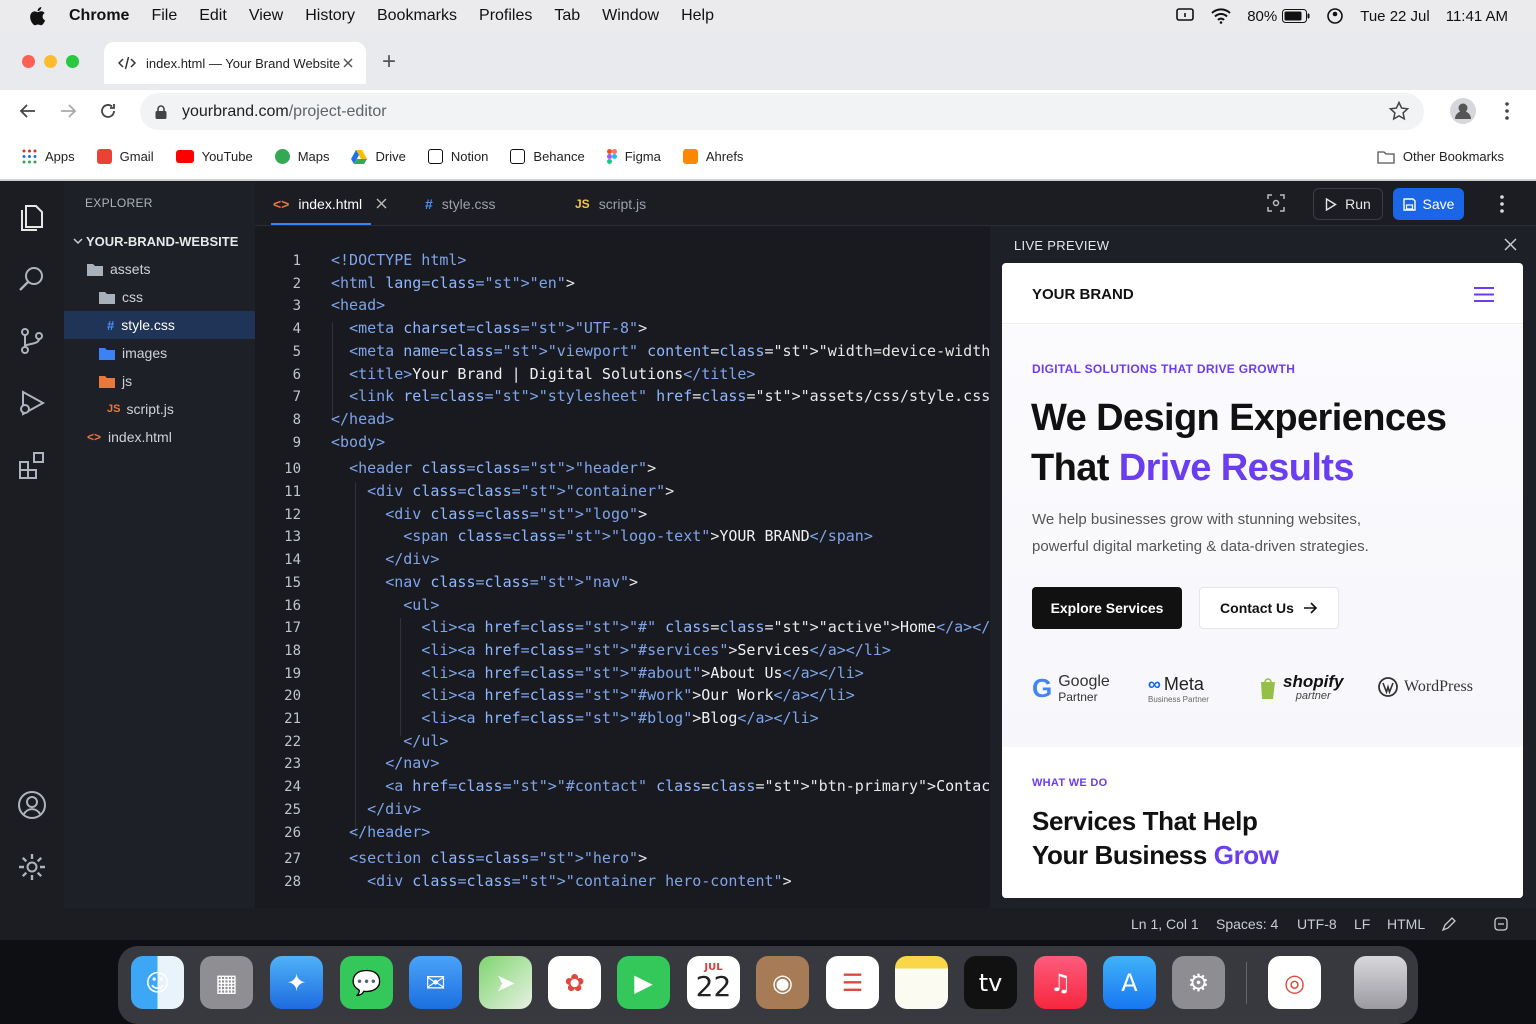 The height and width of the screenshot is (1024, 1536). What do you see at coordinates (484, 582) in the screenshot?
I see `code-line: <nav class=class="st">"nav">` at bounding box center [484, 582].